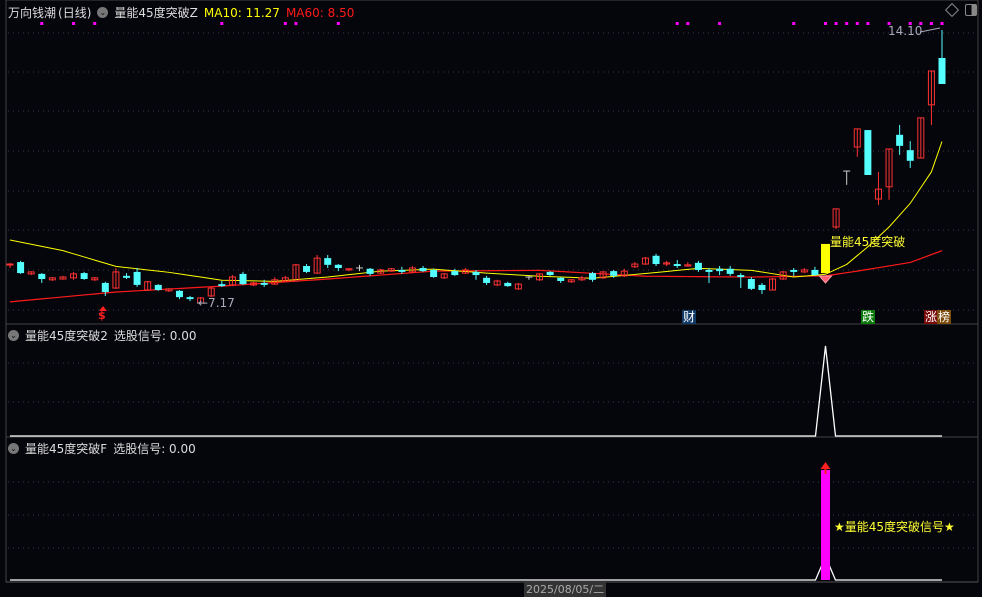 The image size is (982, 597). I want to click on panel3-indicator: 量能45度突破F, so click(66, 448).